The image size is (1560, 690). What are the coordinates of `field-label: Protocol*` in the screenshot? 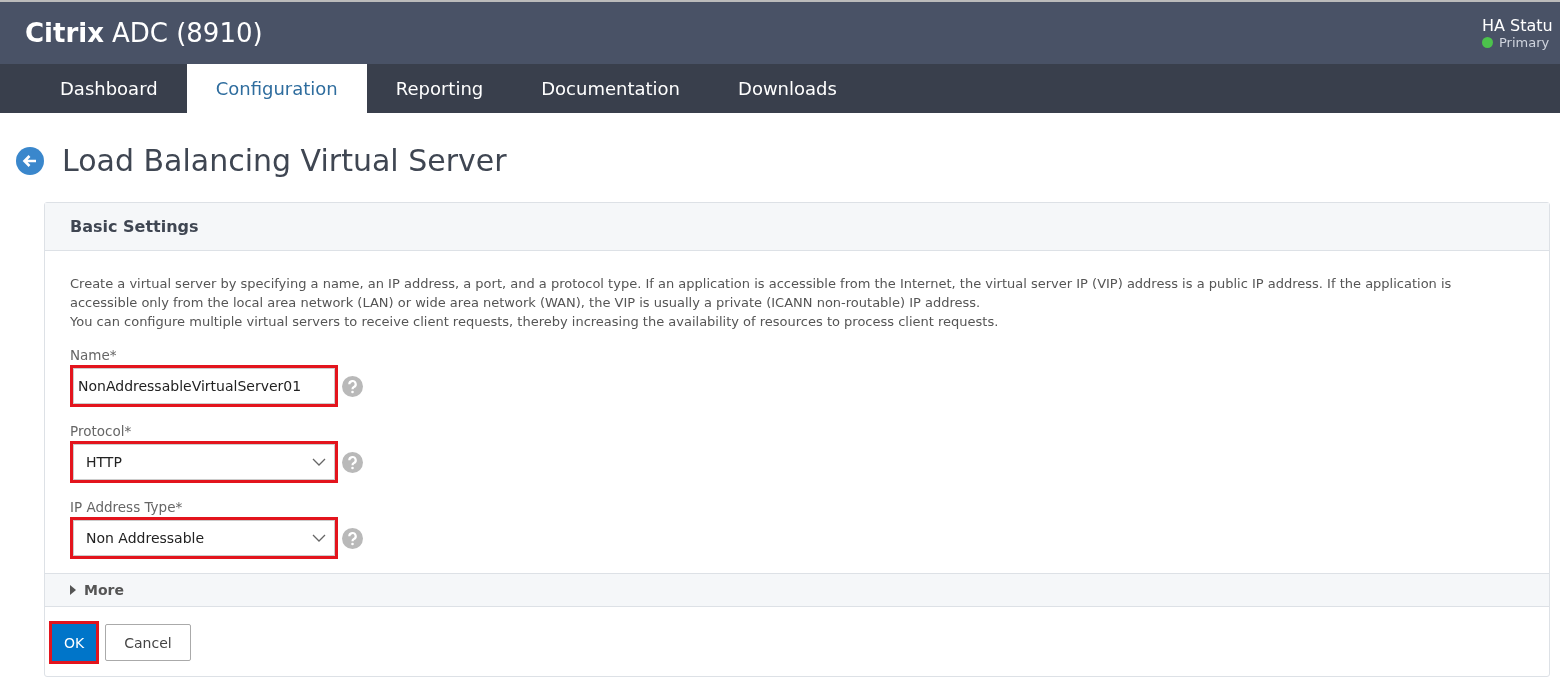 It's located at (101, 431).